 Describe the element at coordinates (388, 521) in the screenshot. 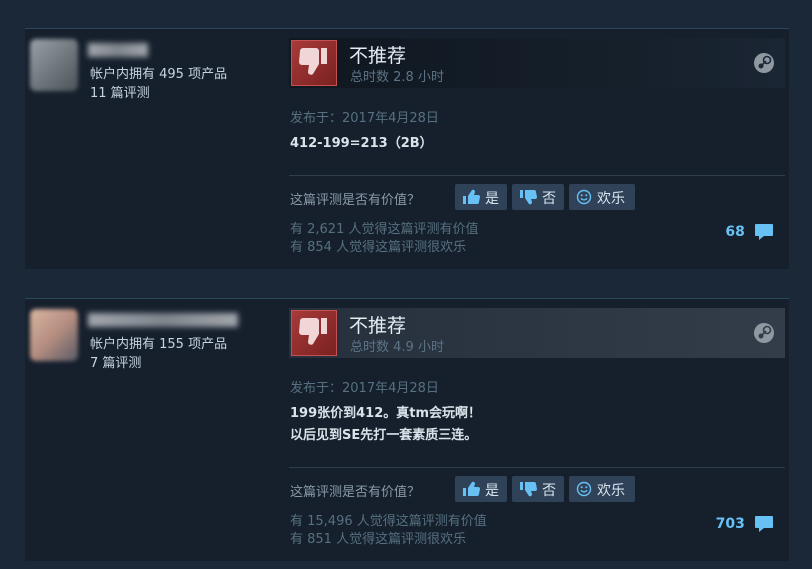

I see `helpful-count-text: 有 15,496 人觉得这篇评测有价值` at that location.